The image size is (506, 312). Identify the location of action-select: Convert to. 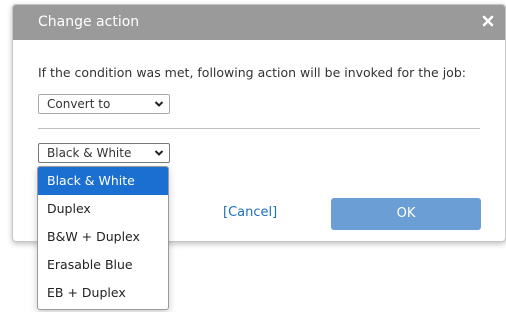
(104, 104).